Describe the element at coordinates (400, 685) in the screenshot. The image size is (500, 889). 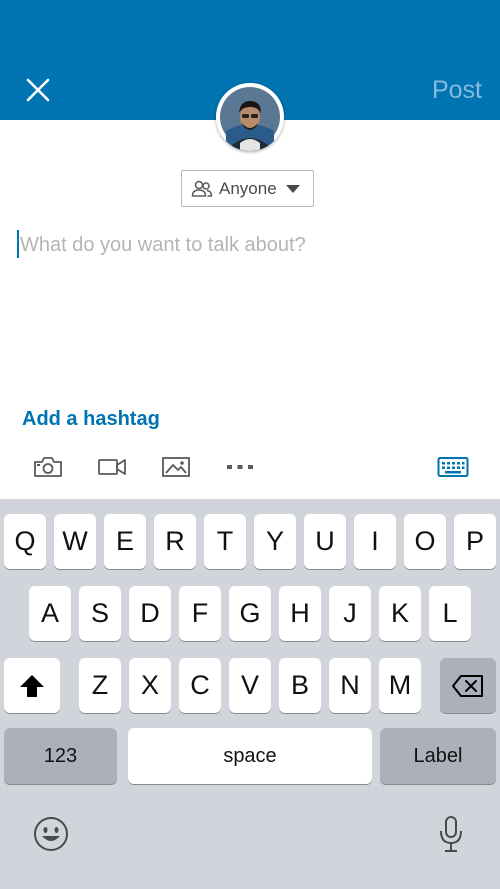
I see `key-m: M` at that location.